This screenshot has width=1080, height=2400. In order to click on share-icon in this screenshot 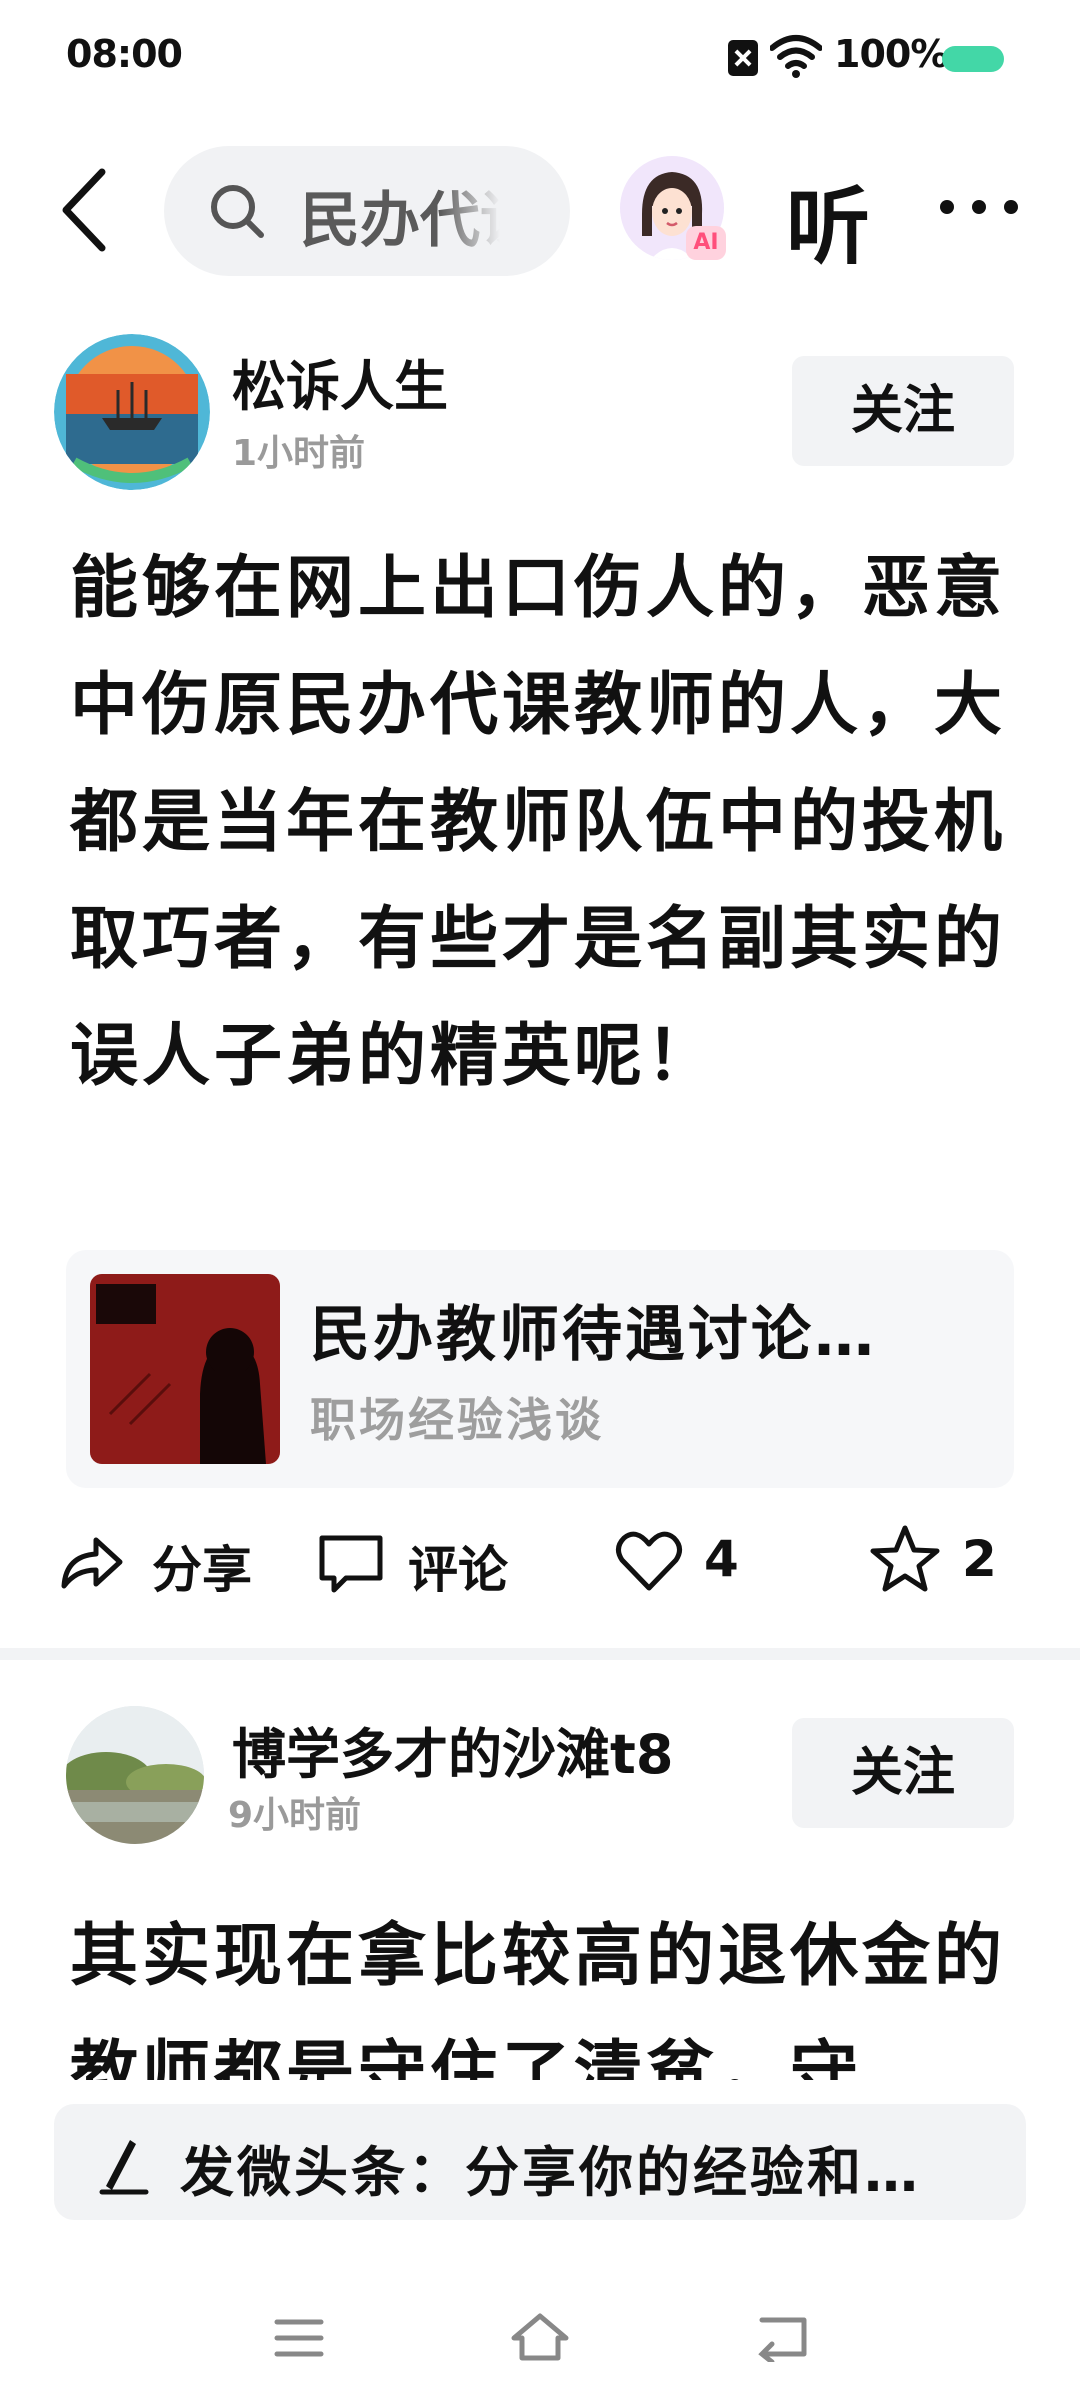, I will do `click(91, 1561)`.